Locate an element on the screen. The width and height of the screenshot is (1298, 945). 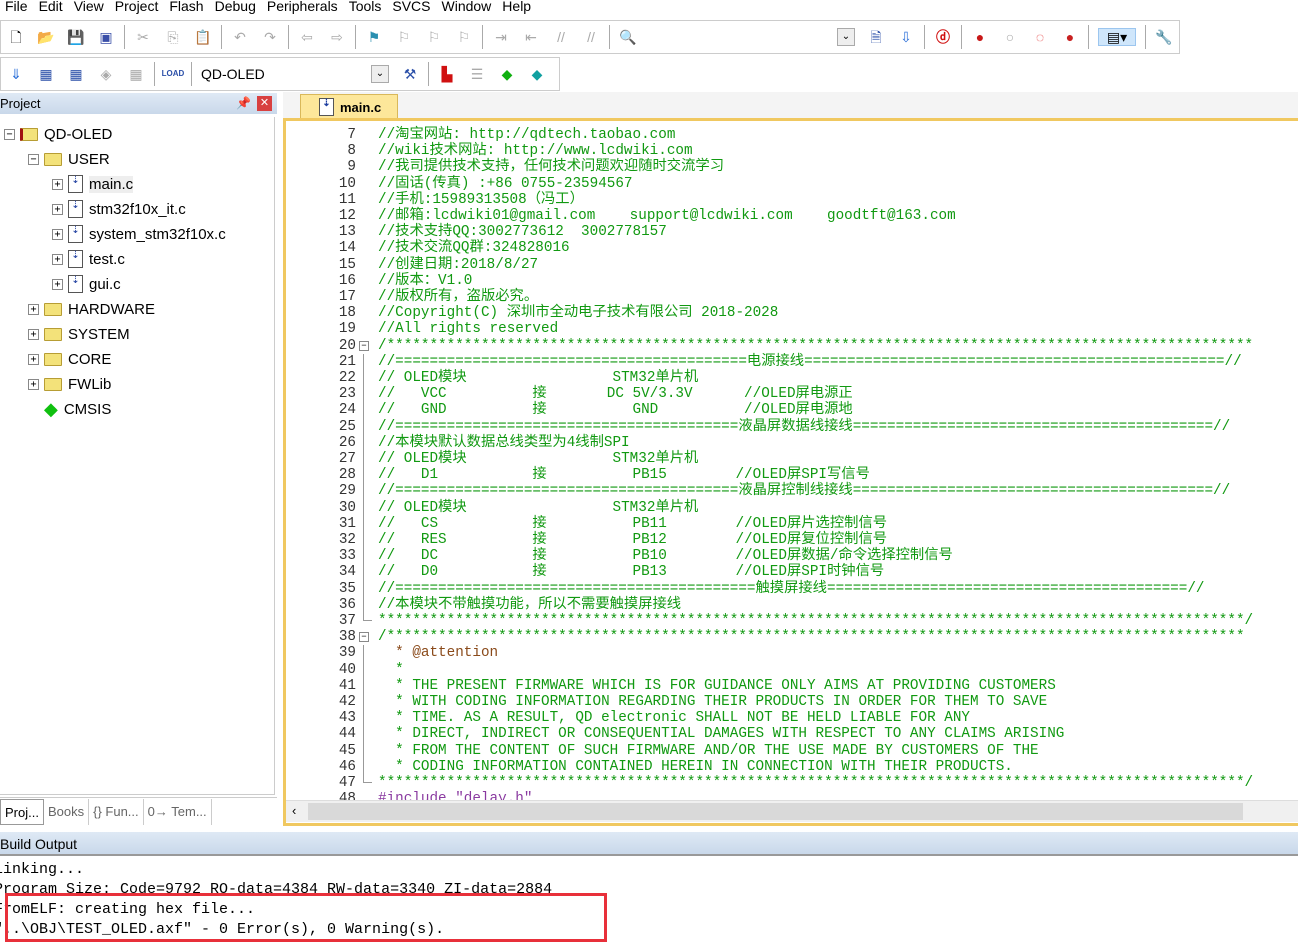
unindent-icon: ⇤ is located at coordinates (531, 37).